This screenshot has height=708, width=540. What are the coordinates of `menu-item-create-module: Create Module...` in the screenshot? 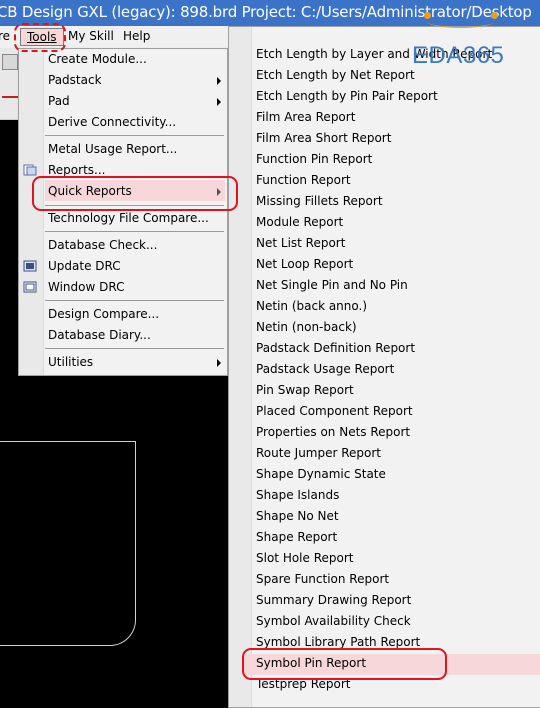 It's located at (97, 59).